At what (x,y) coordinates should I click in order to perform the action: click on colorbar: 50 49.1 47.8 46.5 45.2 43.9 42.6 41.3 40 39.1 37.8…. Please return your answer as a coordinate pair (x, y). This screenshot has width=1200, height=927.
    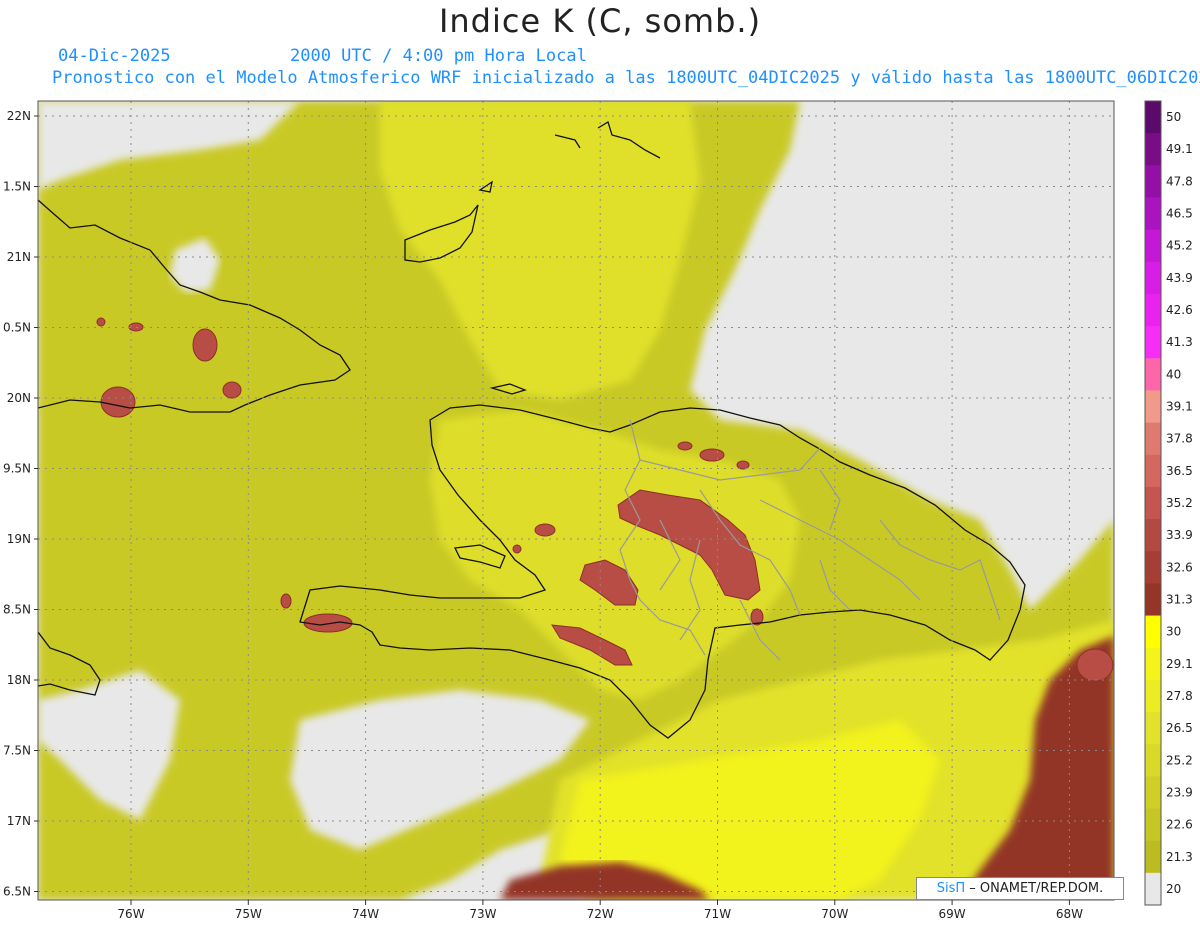
    Looking at the image, I should click on (1168, 503).